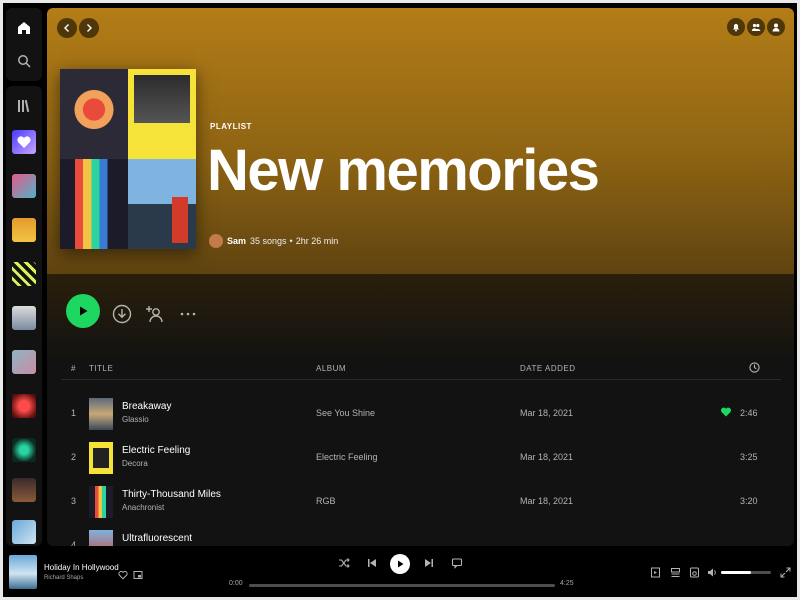  I want to click on avatar, so click(216, 241).